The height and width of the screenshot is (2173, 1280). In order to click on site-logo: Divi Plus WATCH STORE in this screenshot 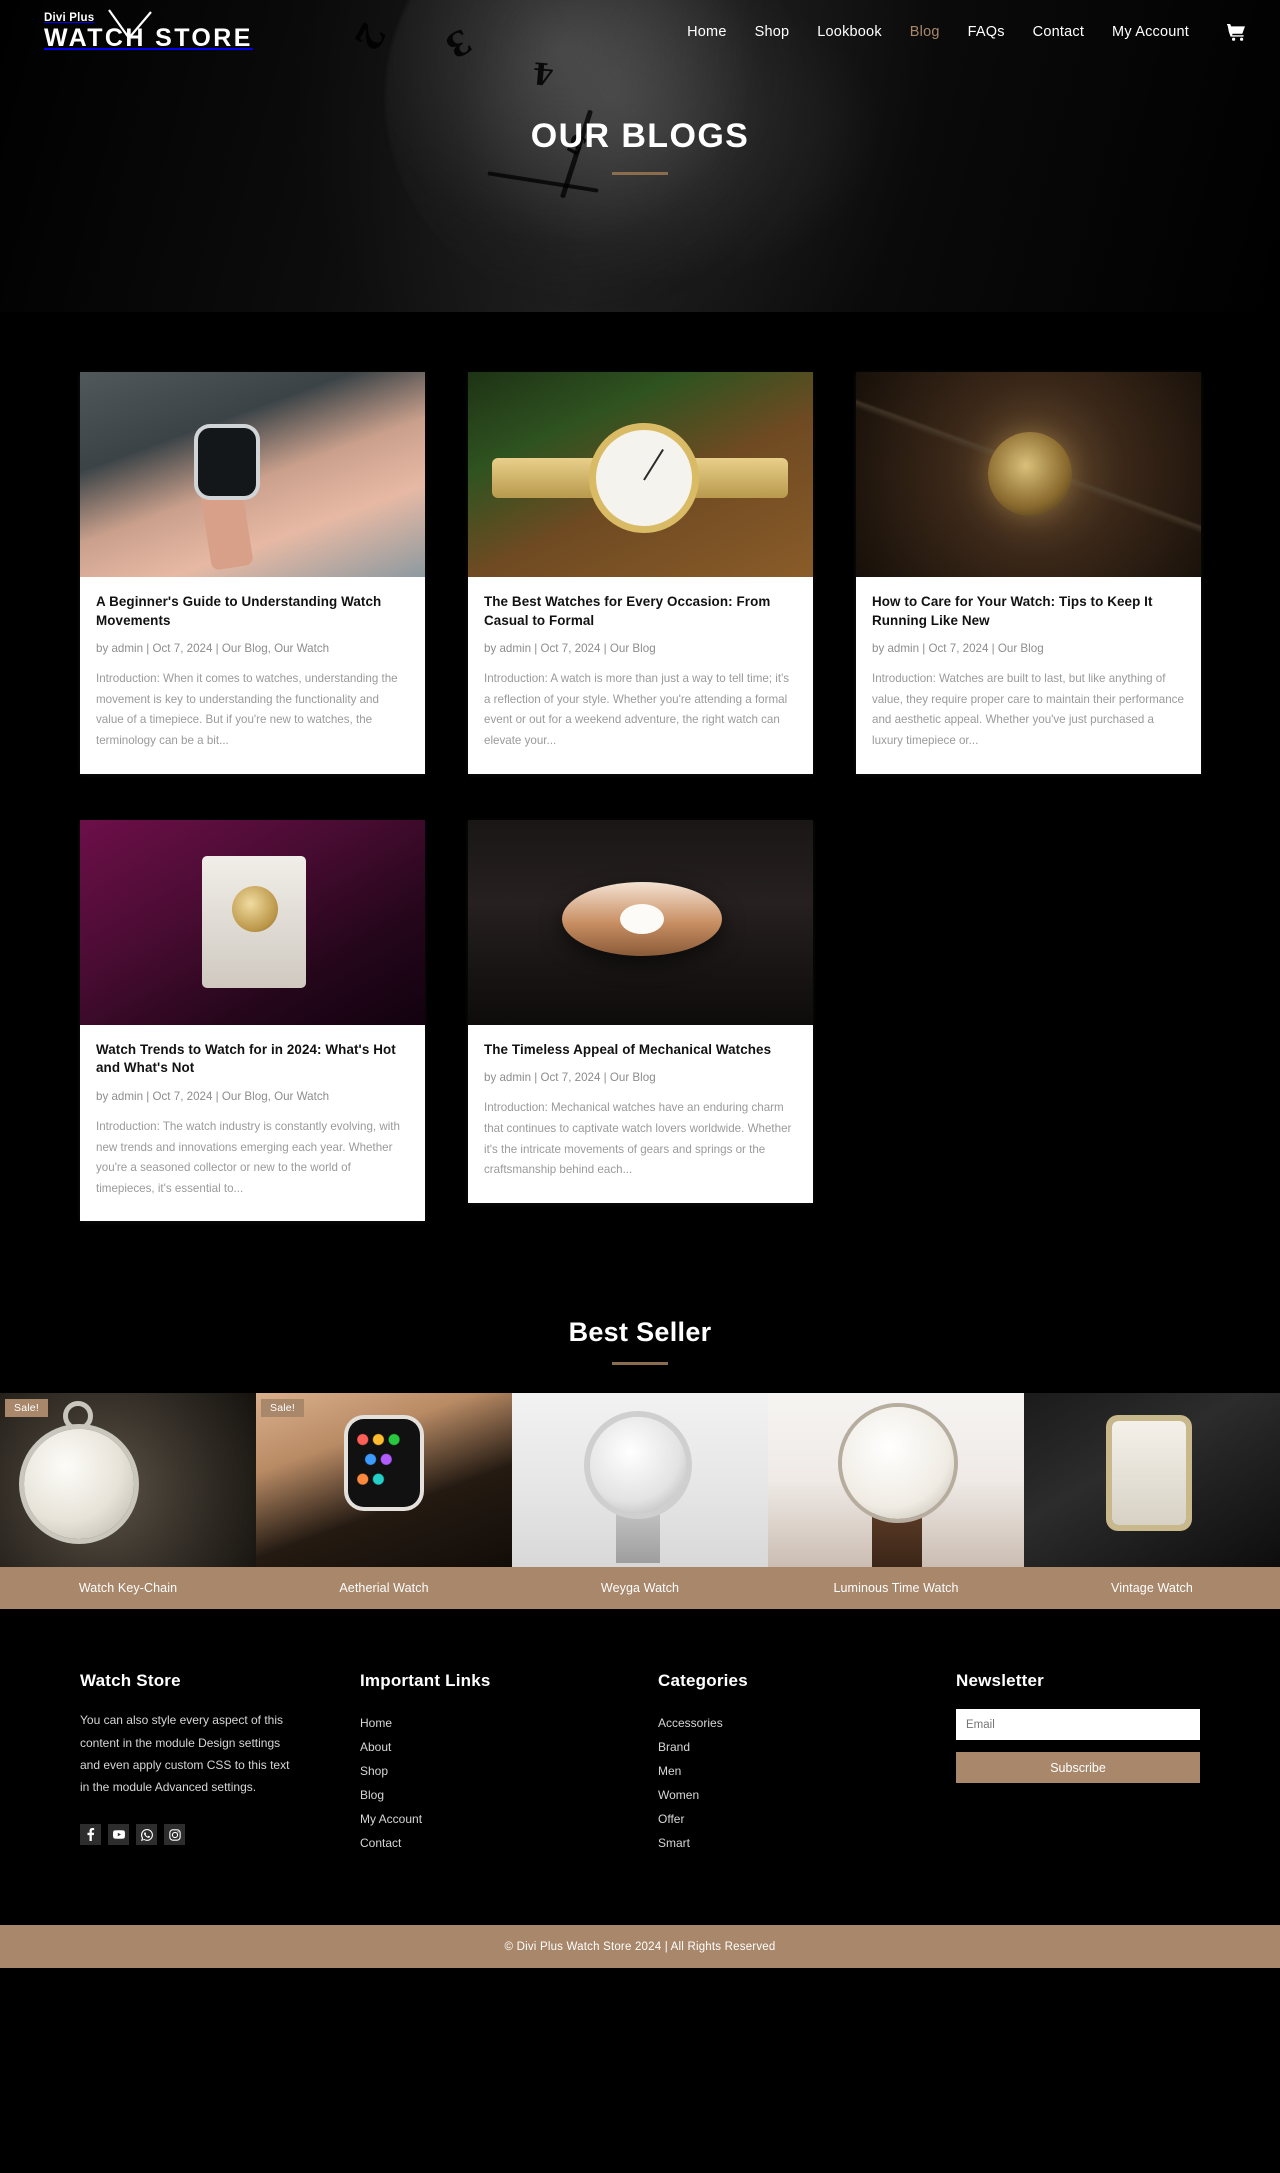, I will do `click(148, 30)`.